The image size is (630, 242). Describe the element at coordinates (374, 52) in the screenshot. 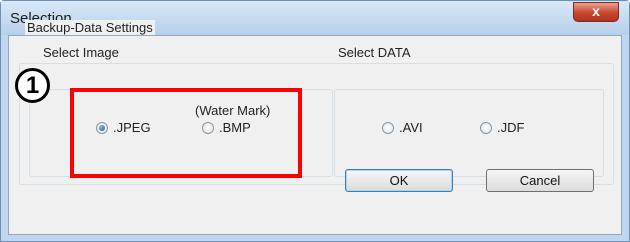

I see `select-data-label: Select DATA` at that location.